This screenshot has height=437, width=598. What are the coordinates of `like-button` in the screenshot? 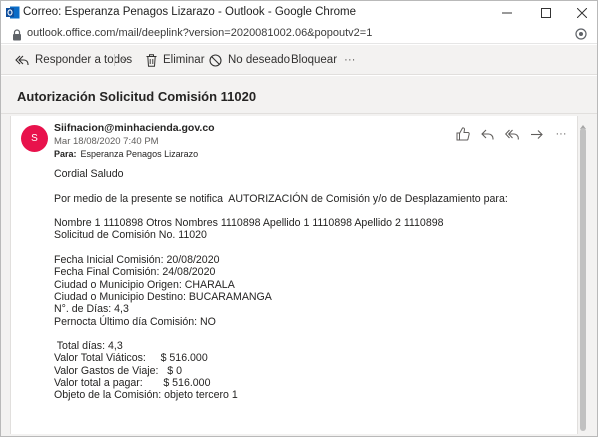 It's located at (463, 134).